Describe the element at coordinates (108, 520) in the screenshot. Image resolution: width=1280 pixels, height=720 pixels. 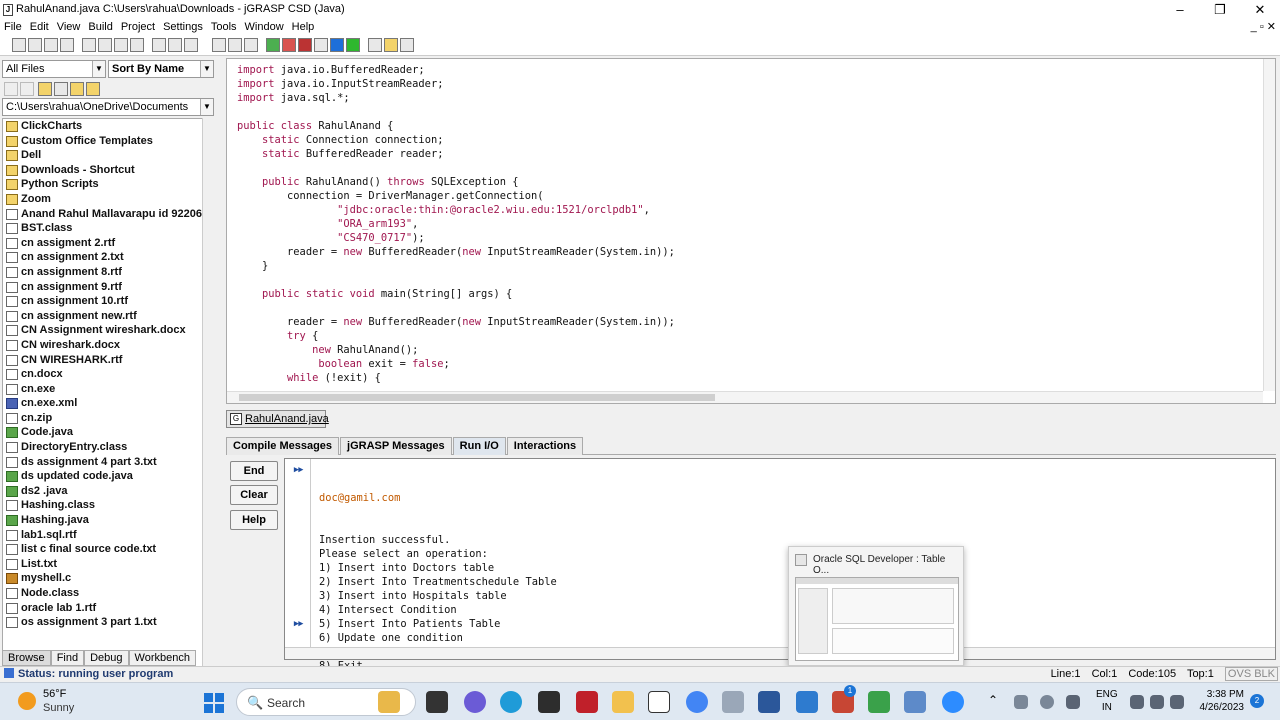
I see `list-item: Hashing.java` at that location.